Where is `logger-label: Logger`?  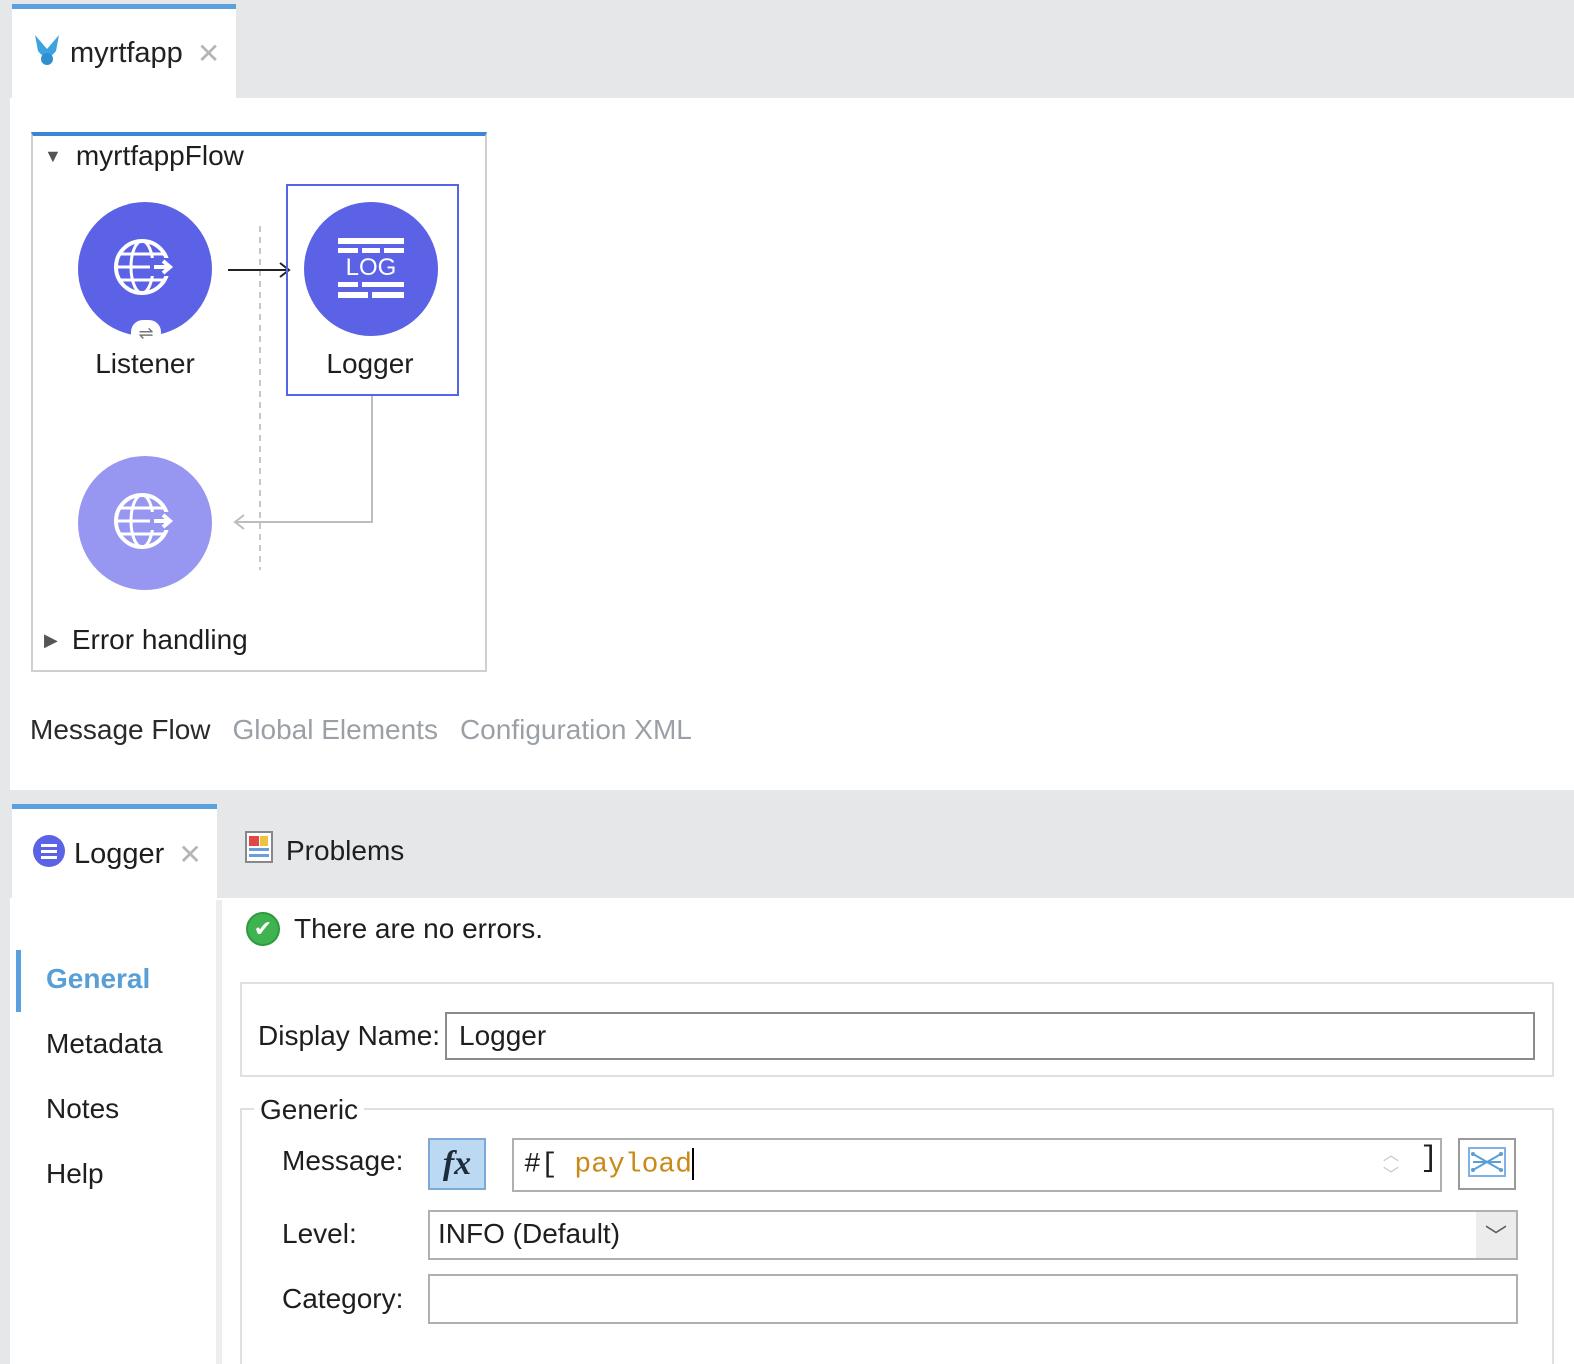 logger-label: Logger is located at coordinates (370, 363).